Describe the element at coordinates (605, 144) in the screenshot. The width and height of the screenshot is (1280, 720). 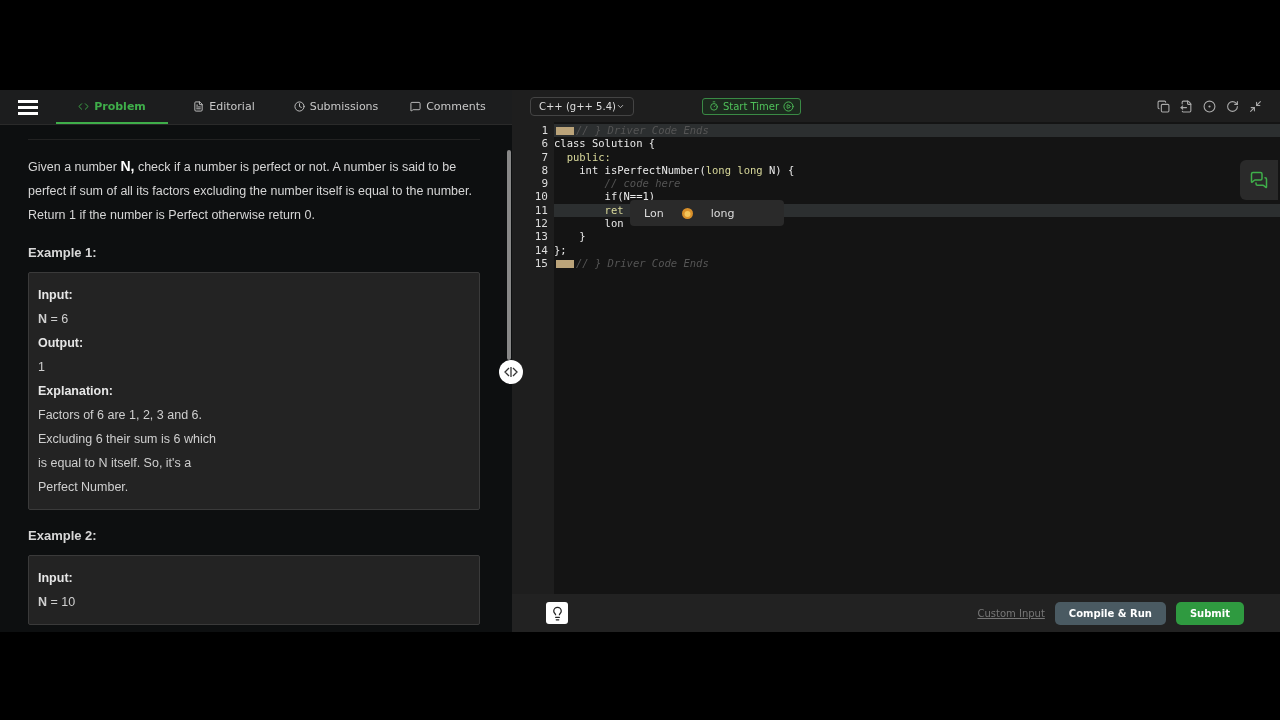
I see `code-text: class Solution {` at that location.